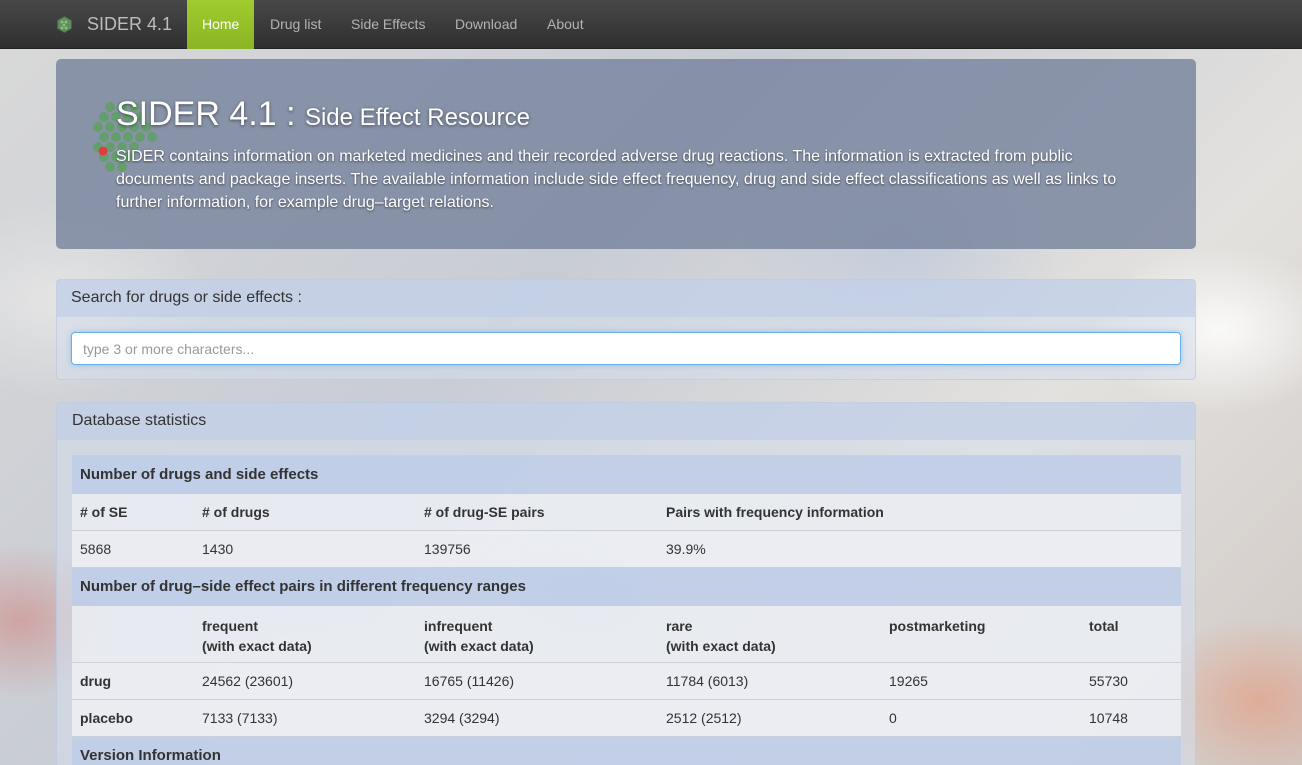  I want to click on page-subtitle: Side Effect Resource, so click(417, 117).